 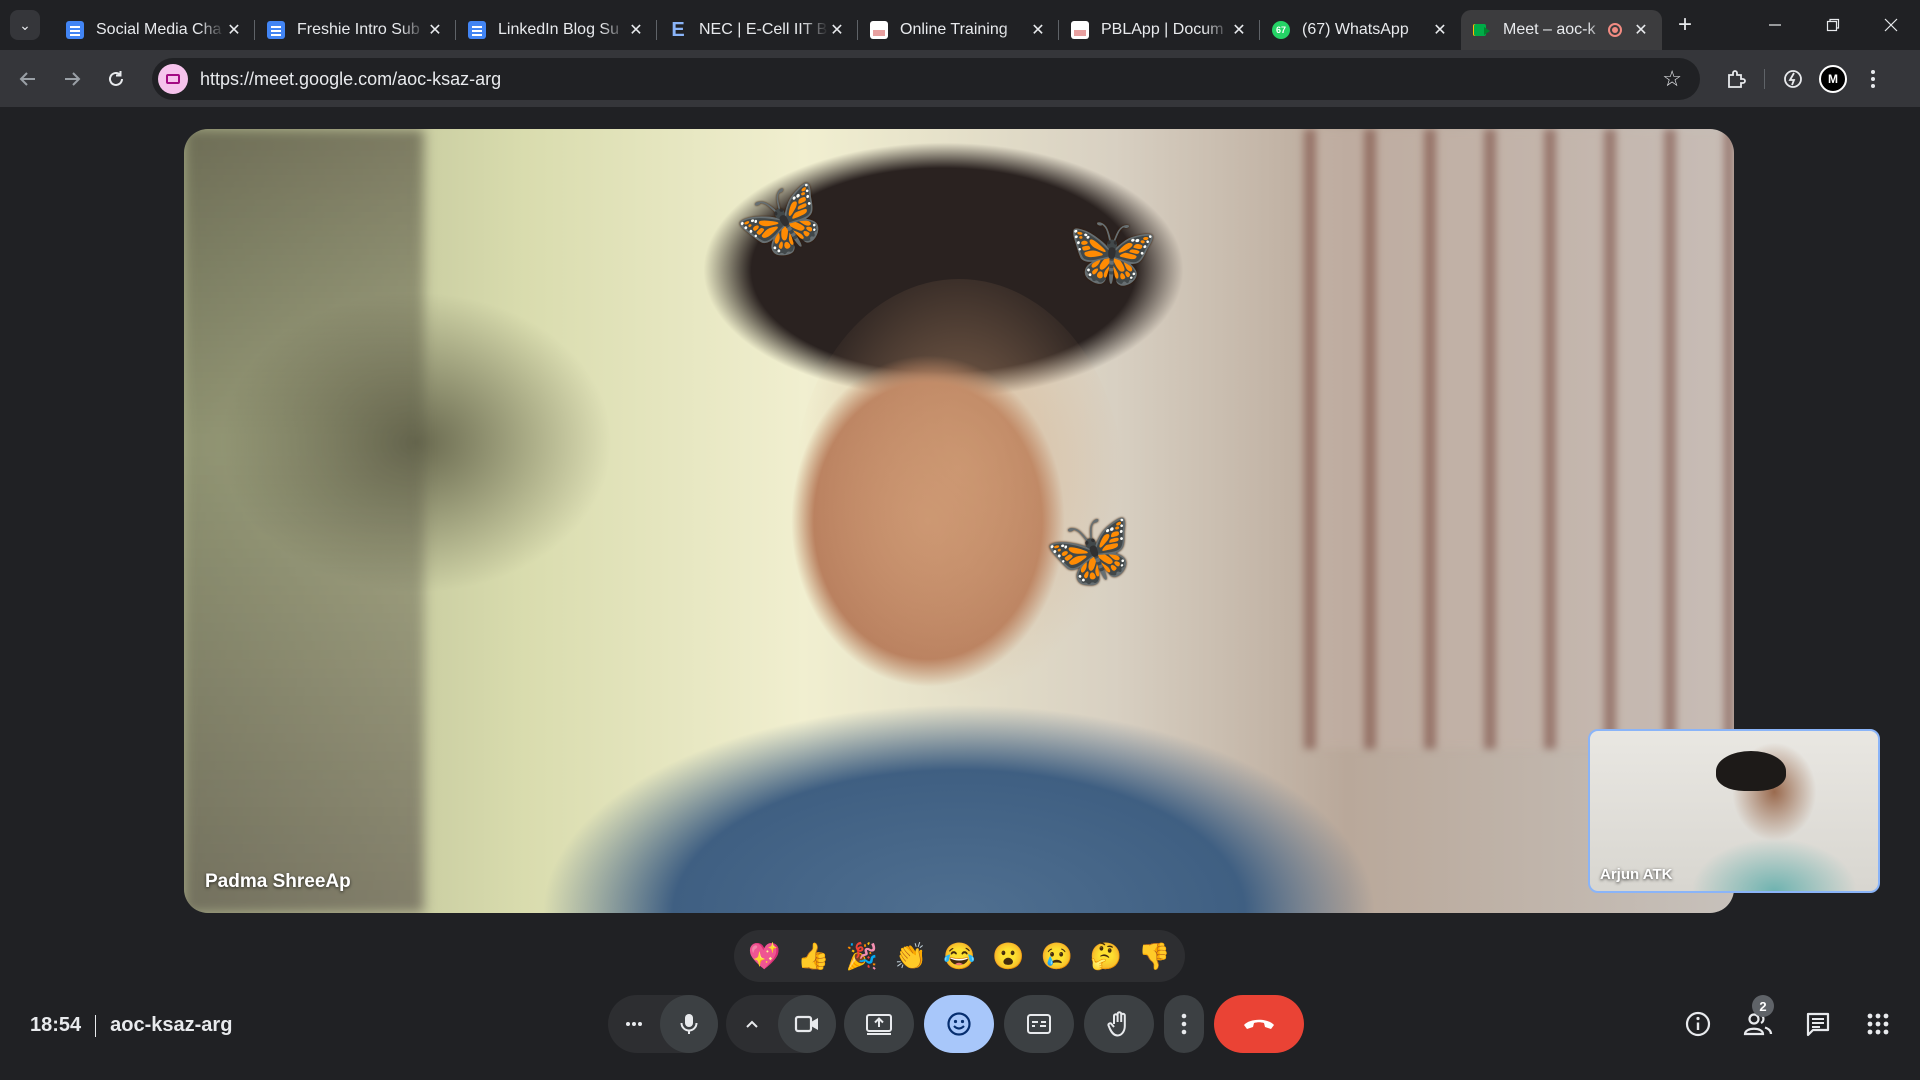 What do you see at coordinates (1482, 30) in the screenshot?
I see `google-meet-icon` at bounding box center [1482, 30].